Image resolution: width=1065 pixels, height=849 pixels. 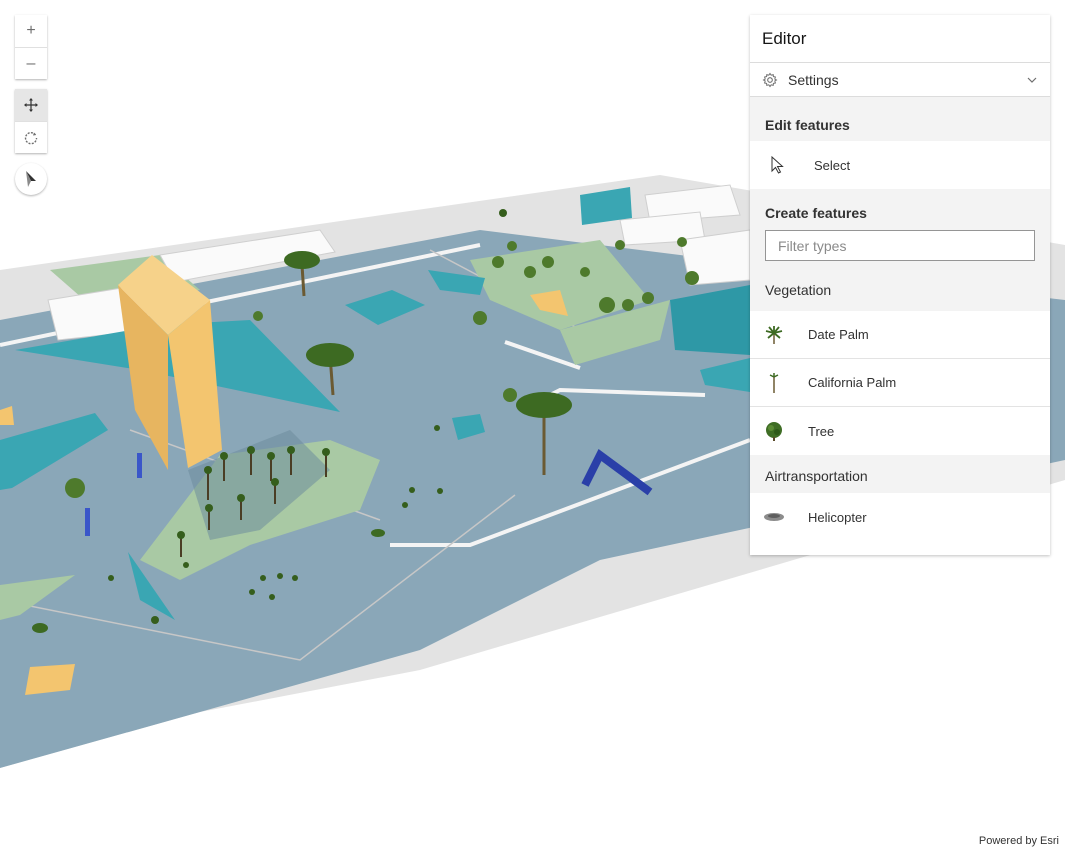 What do you see at coordinates (900, 335) in the screenshot?
I see `feature-type-date-palm: Date Palm` at bounding box center [900, 335].